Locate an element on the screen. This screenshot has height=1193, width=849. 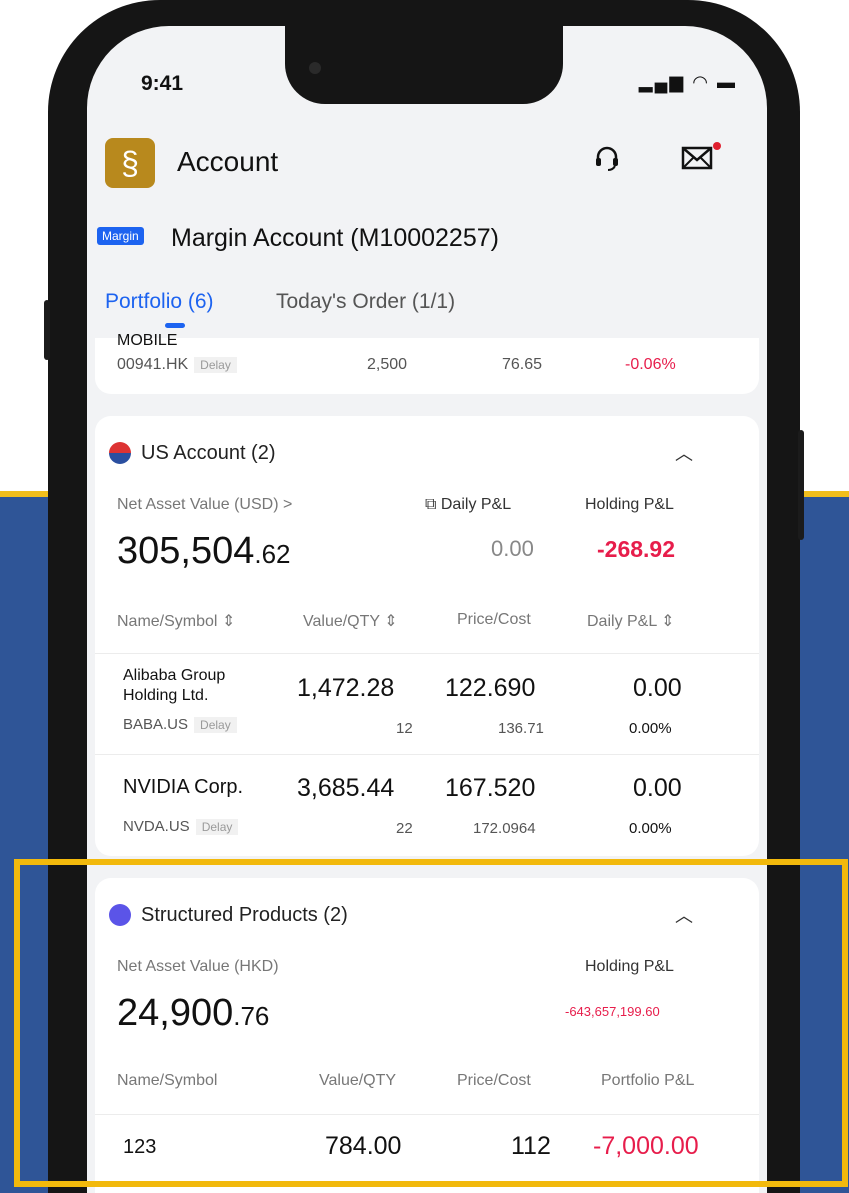
notification-dot is located at coordinates (717, 146).